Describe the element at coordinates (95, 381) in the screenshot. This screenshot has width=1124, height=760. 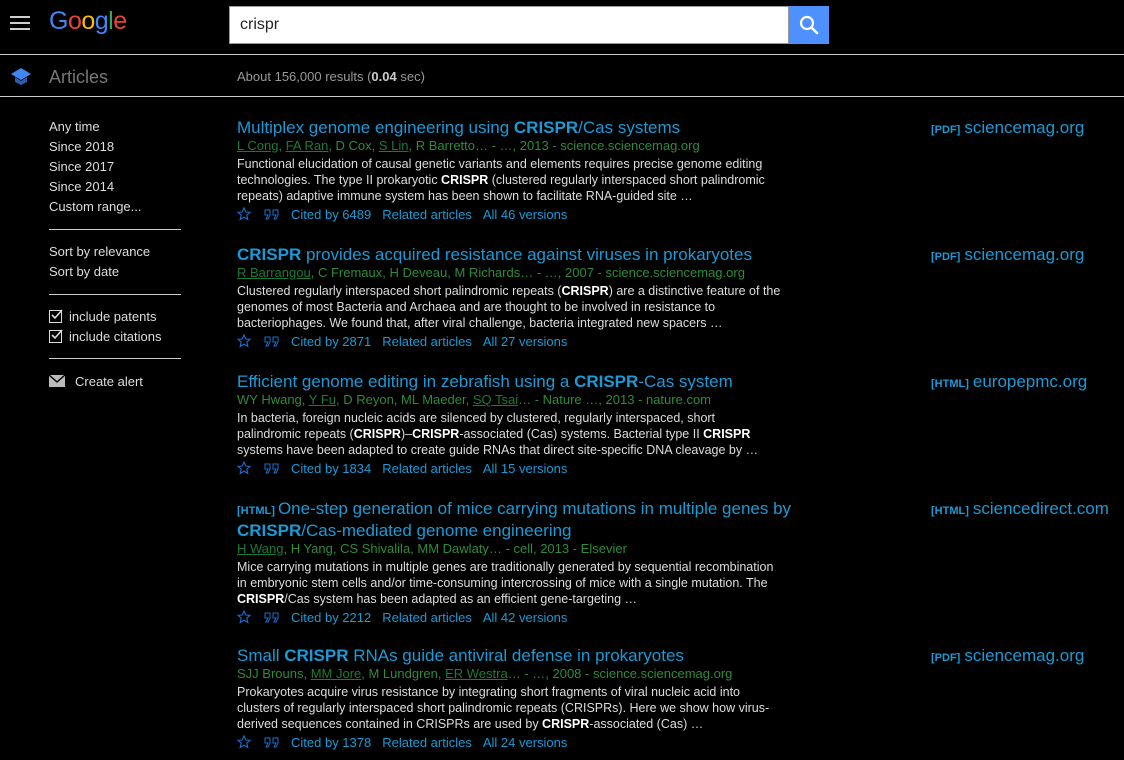
I see `create-alert-button: Create alert` at that location.